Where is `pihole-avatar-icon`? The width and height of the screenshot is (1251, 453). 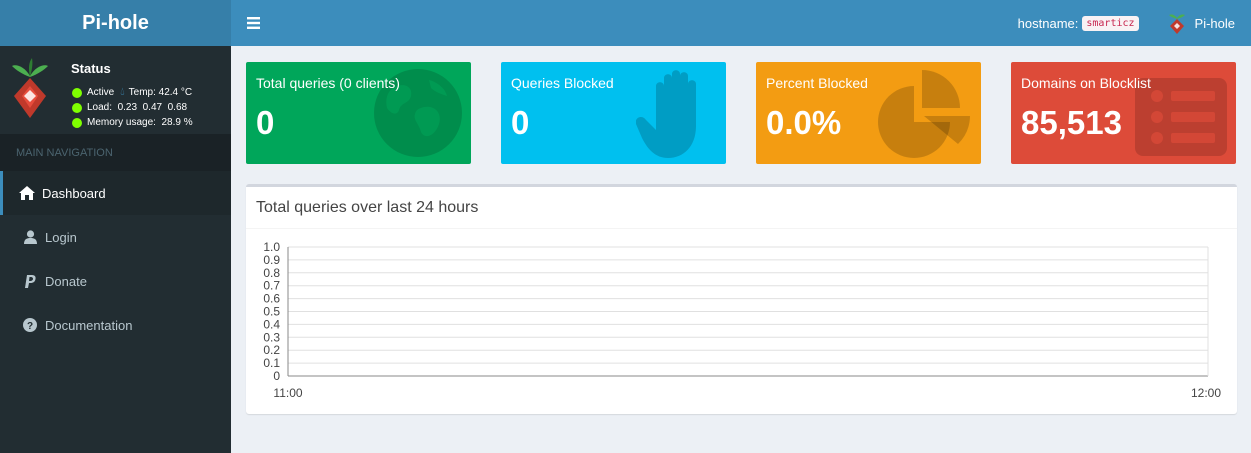
pihole-avatar-icon is located at coordinates (1176, 24).